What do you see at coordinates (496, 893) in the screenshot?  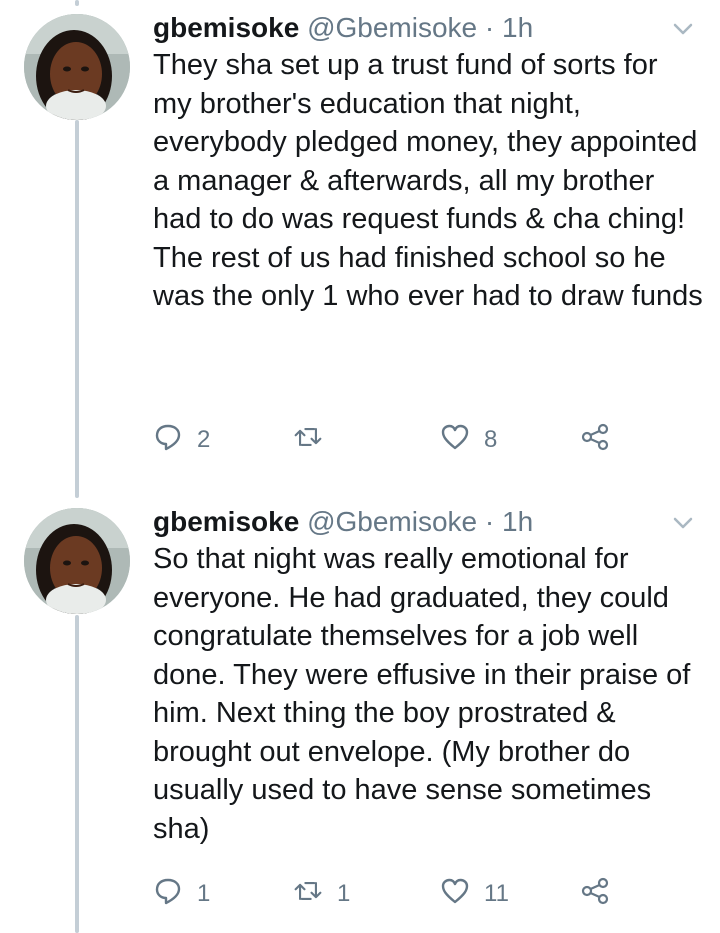 I see `like-count: 11` at bounding box center [496, 893].